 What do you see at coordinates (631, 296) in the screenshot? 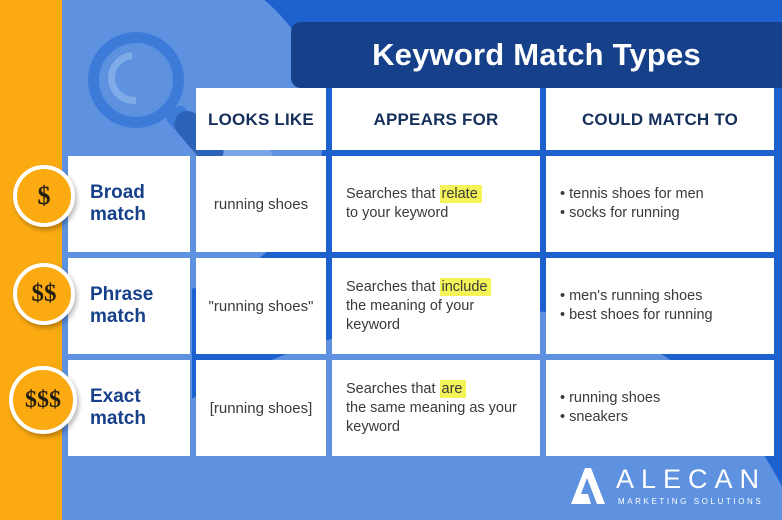
I see `list-item: • men's running shoes` at bounding box center [631, 296].